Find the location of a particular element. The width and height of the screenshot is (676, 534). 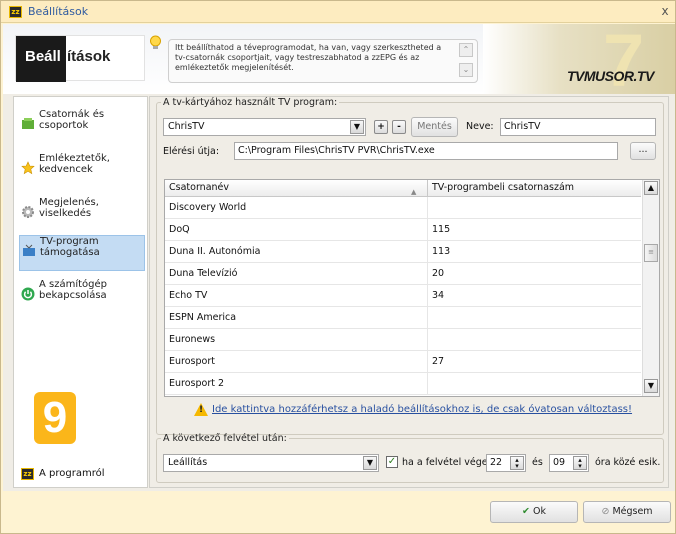

end-time-label: ha a felvétel vége is located at coordinates (445, 462).